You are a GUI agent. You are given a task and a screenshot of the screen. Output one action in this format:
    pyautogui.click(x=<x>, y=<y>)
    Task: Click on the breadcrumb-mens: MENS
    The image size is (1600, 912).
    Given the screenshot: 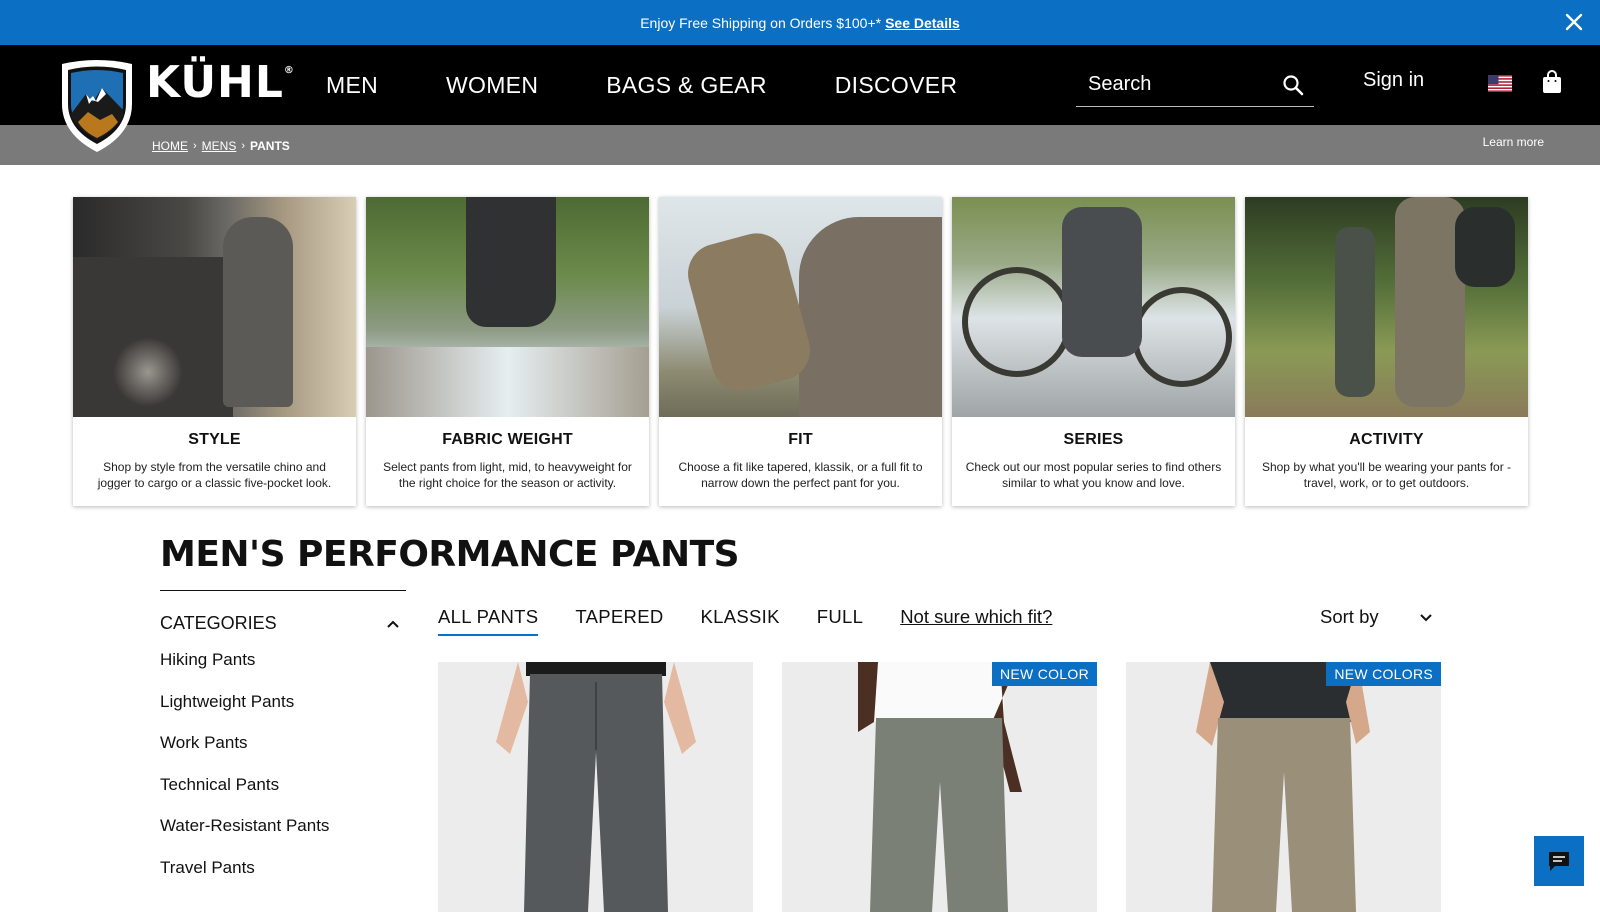 What is the action you would take?
    pyautogui.click(x=219, y=146)
    